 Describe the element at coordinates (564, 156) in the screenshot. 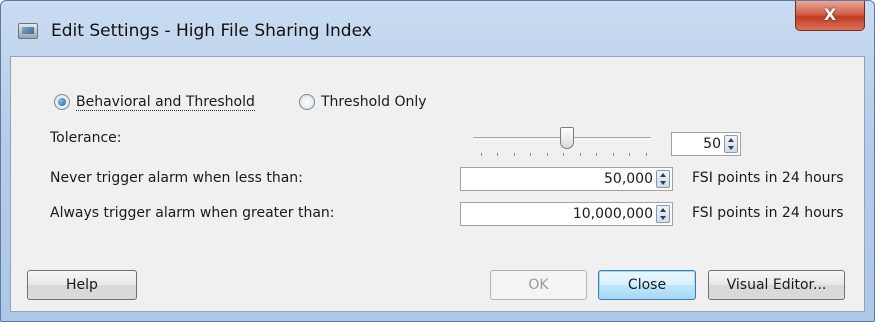

I see `slider-ticks` at that location.